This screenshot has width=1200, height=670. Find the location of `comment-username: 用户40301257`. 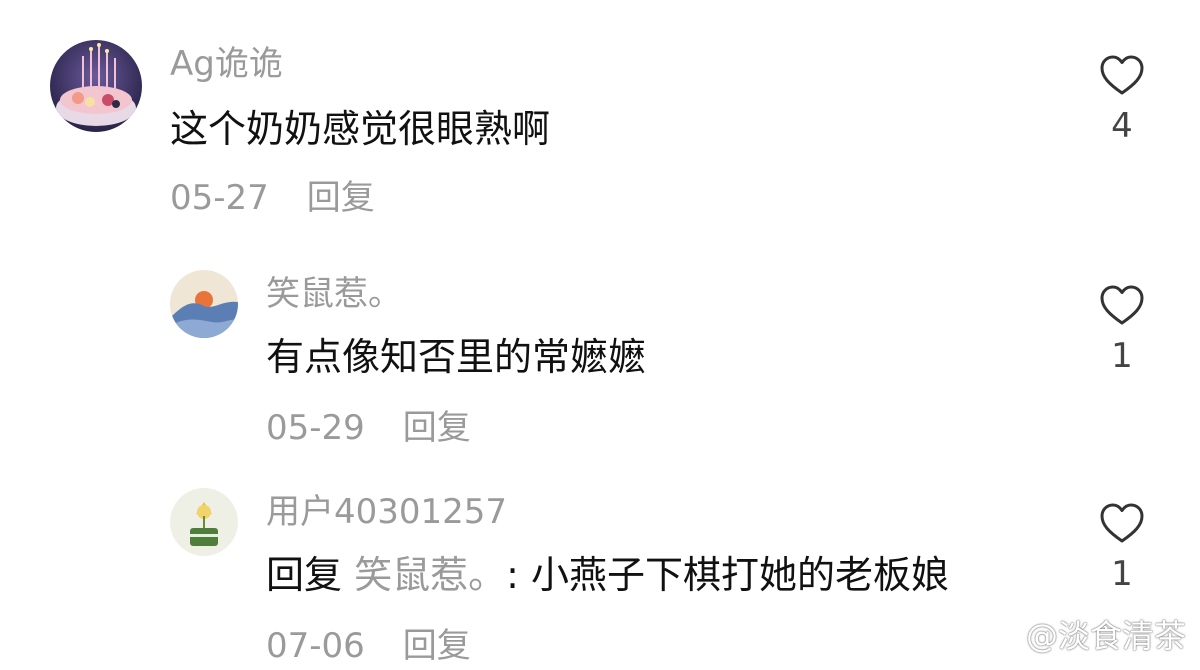

comment-username: 用户40301257 is located at coordinates (386, 512).